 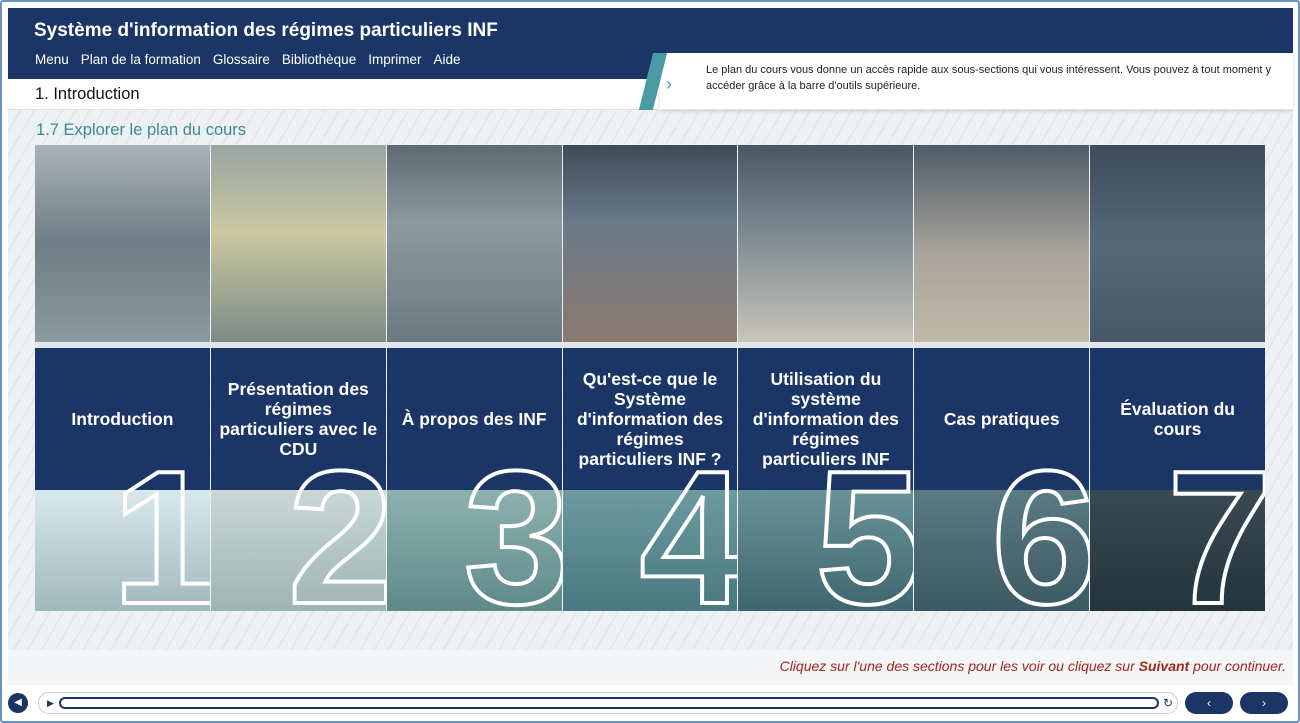 What do you see at coordinates (1040, 521) in the screenshot?
I see `section-number: 6` at bounding box center [1040, 521].